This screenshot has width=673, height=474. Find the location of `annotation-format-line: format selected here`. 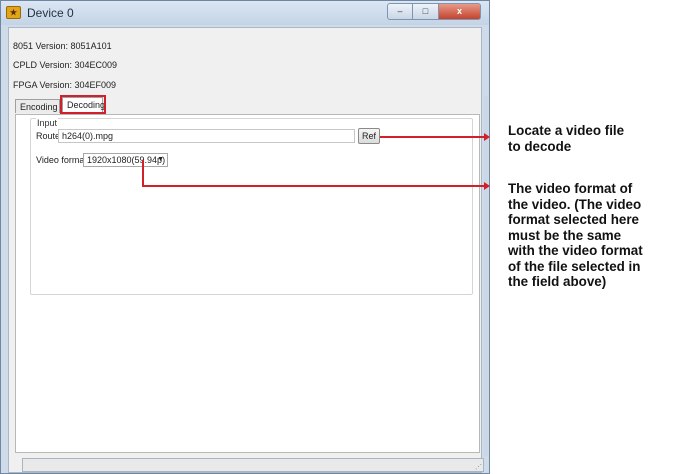

annotation-format-line: format selected here is located at coordinates (573, 219).